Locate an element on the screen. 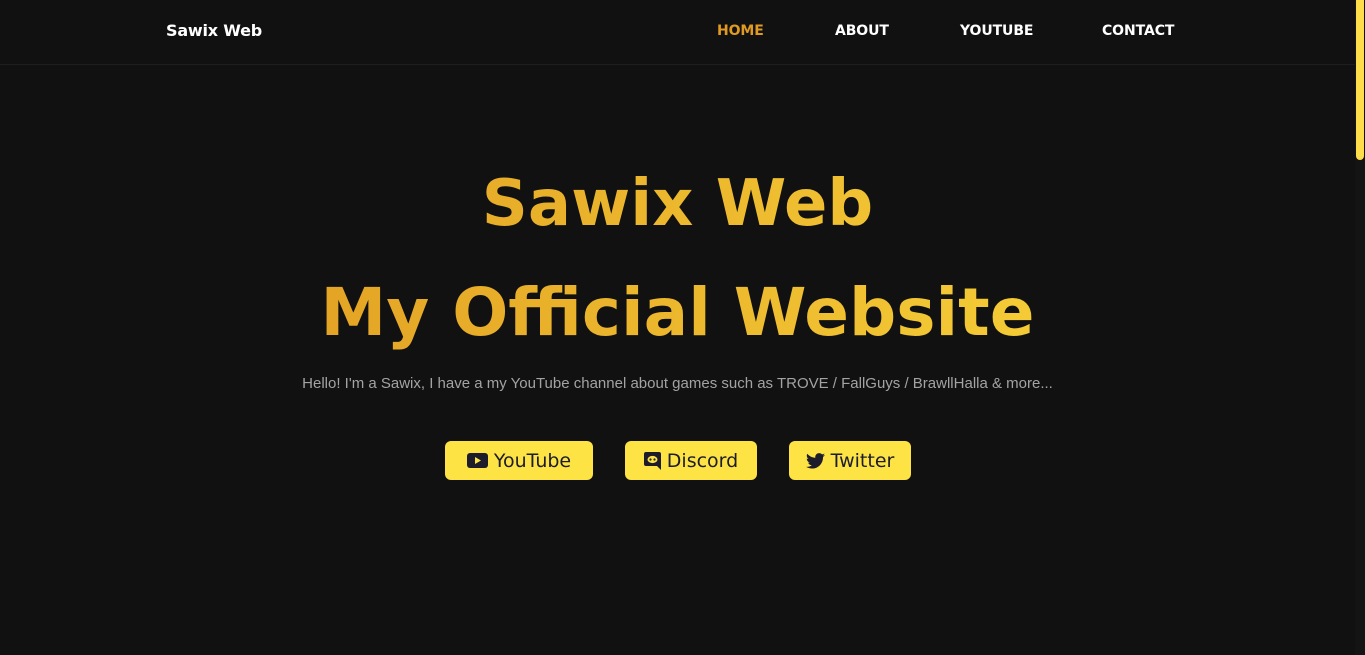  hero-tagline: My Official Website is located at coordinates (677, 313).